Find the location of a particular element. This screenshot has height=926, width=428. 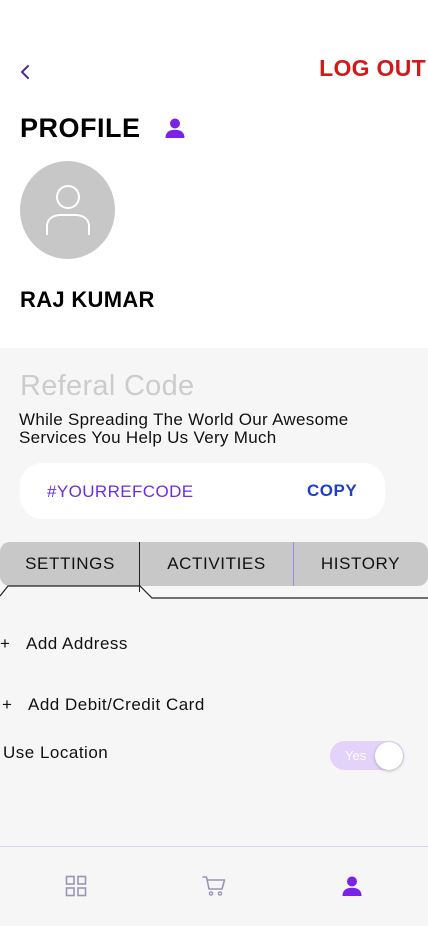

page-title: PROFILE is located at coordinates (80, 128).